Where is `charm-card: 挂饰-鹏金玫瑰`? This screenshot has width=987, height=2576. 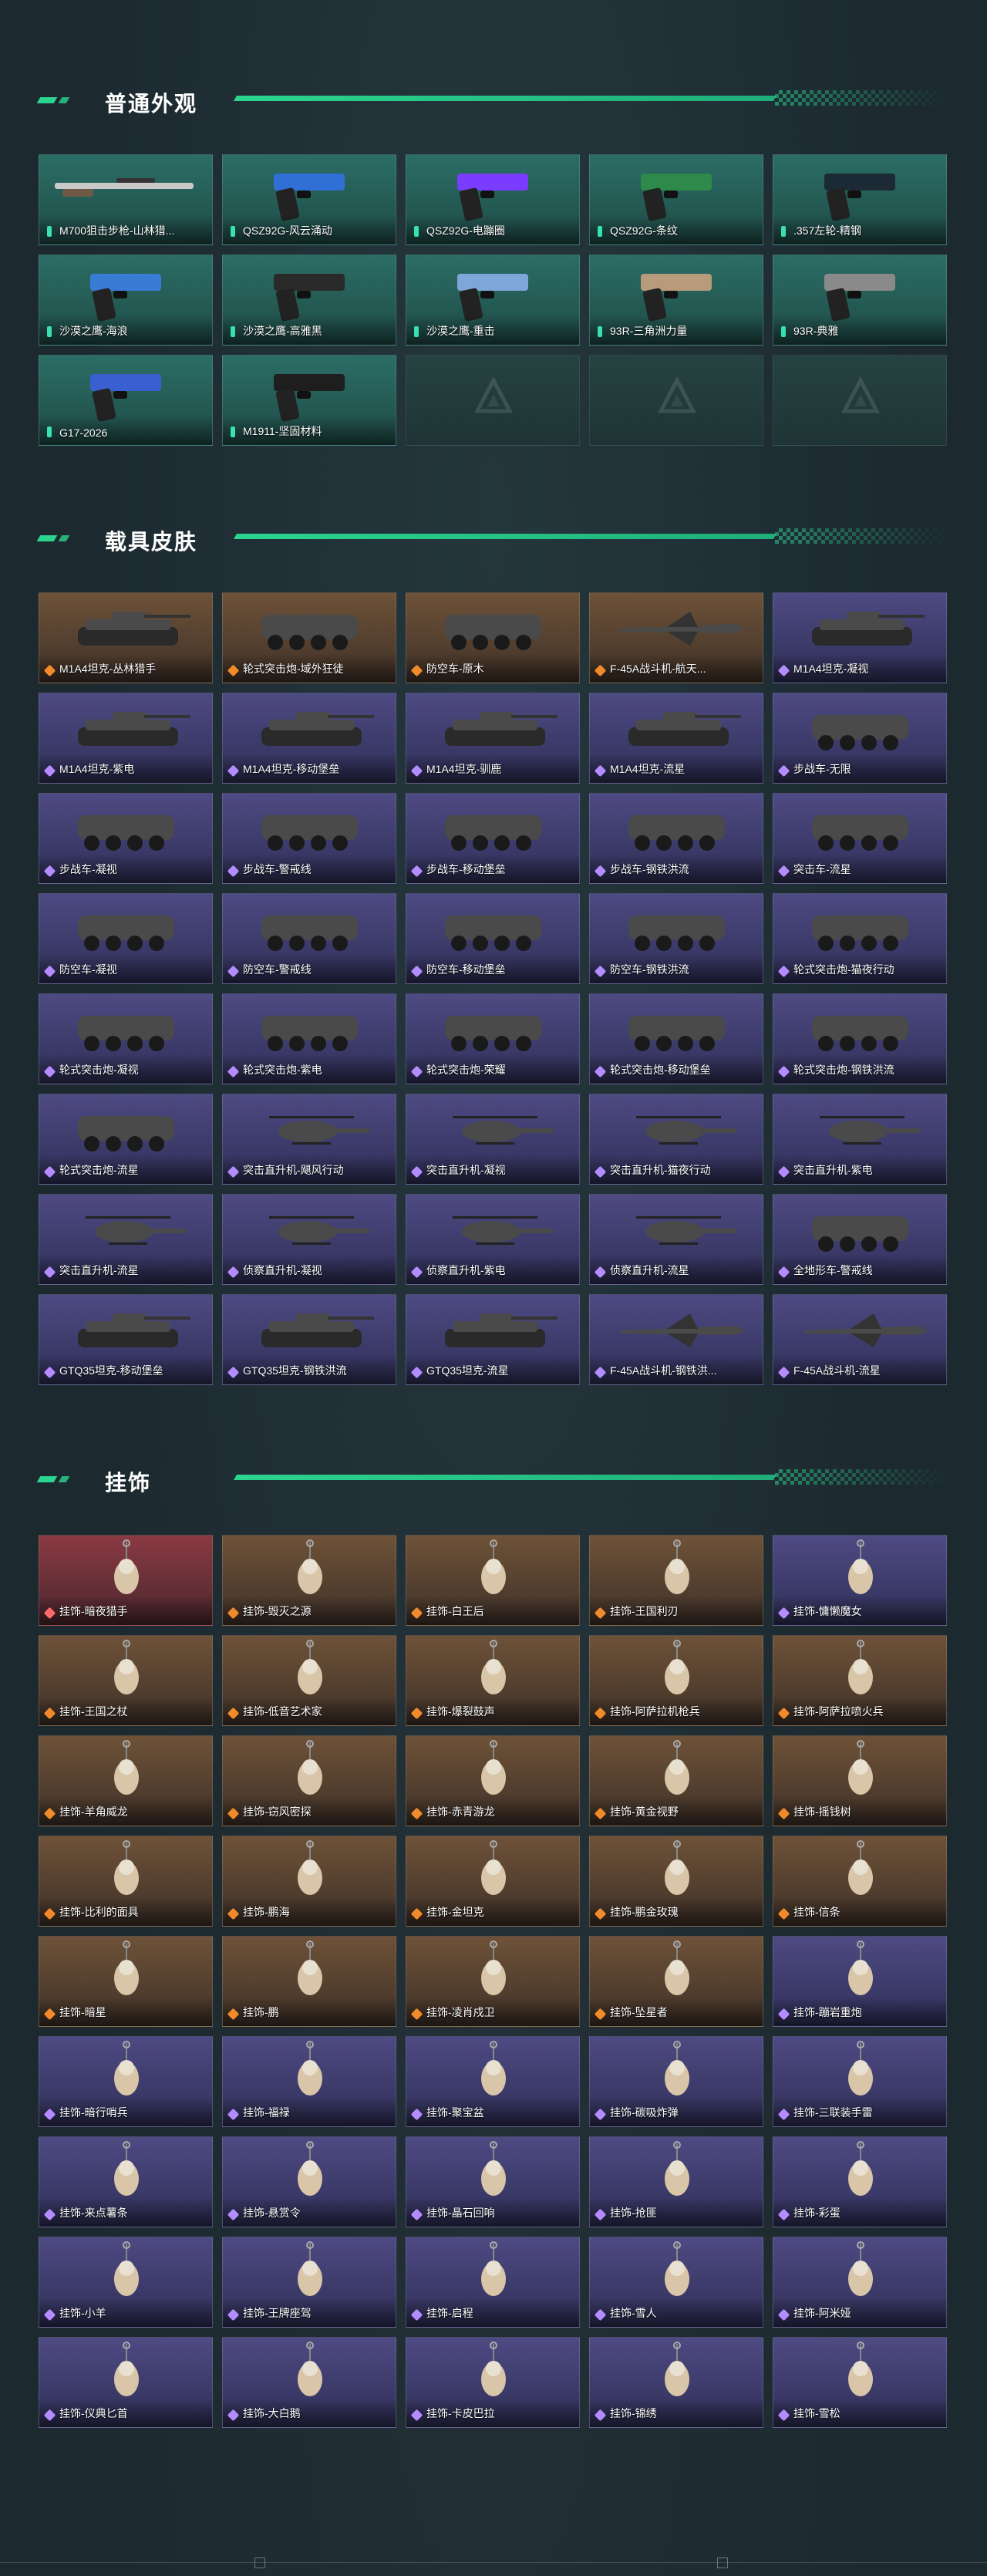 charm-card: 挂饰-鹏金玫瑰 is located at coordinates (676, 1881).